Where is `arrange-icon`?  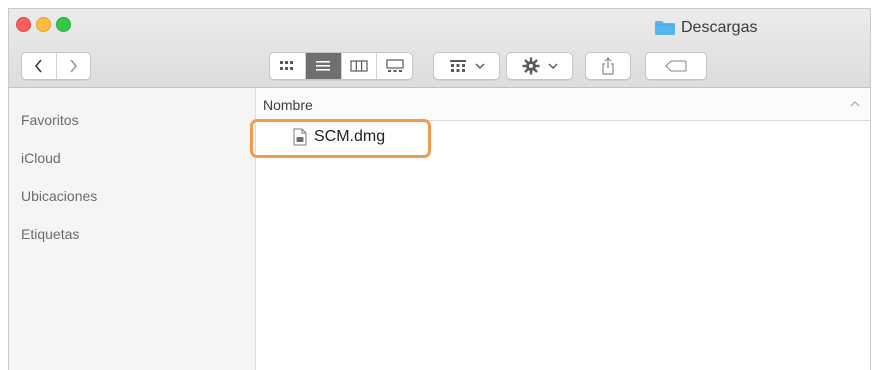 arrange-icon is located at coordinates (457, 66).